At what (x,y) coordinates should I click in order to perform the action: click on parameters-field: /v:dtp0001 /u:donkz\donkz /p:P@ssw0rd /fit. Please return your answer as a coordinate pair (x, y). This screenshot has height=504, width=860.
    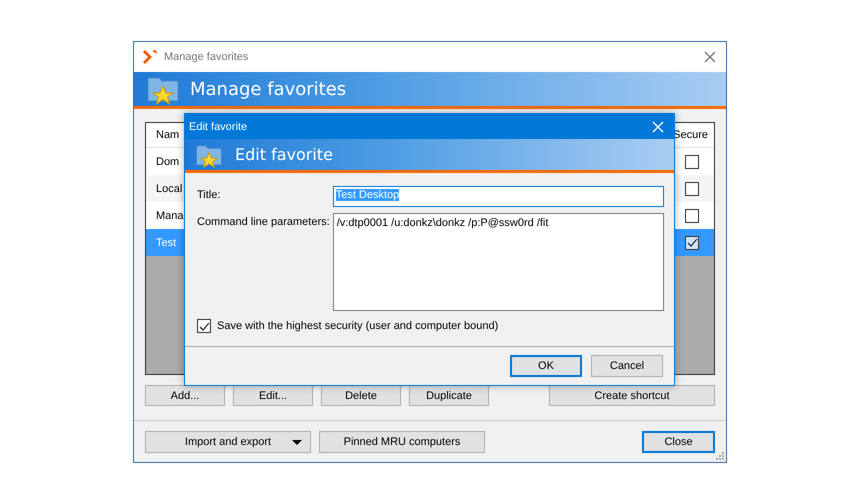
    Looking at the image, I should click on (498, 262).